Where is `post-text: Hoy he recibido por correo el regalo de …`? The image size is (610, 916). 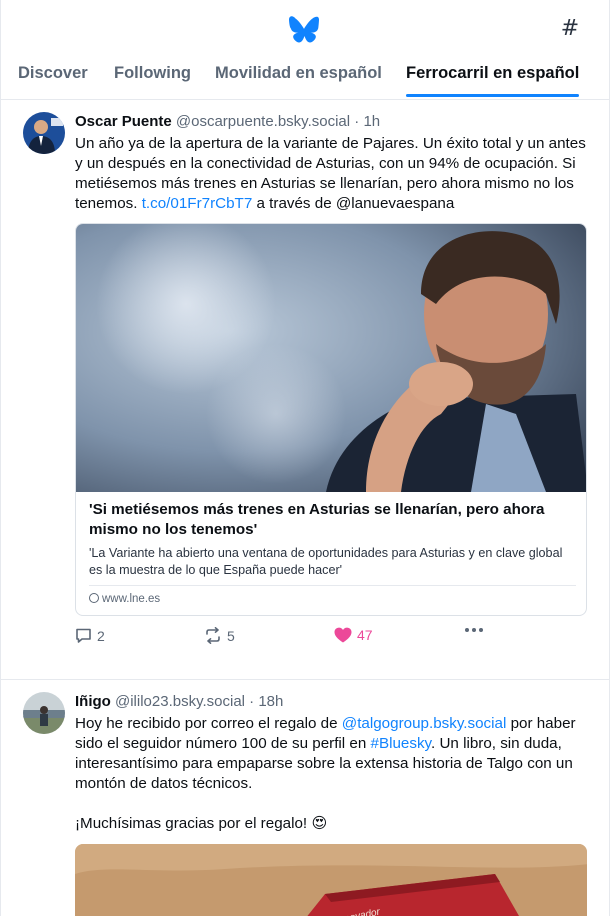 post-text: Hoy he recibido por correo el regalo de … is located at coordinates (331, 754).